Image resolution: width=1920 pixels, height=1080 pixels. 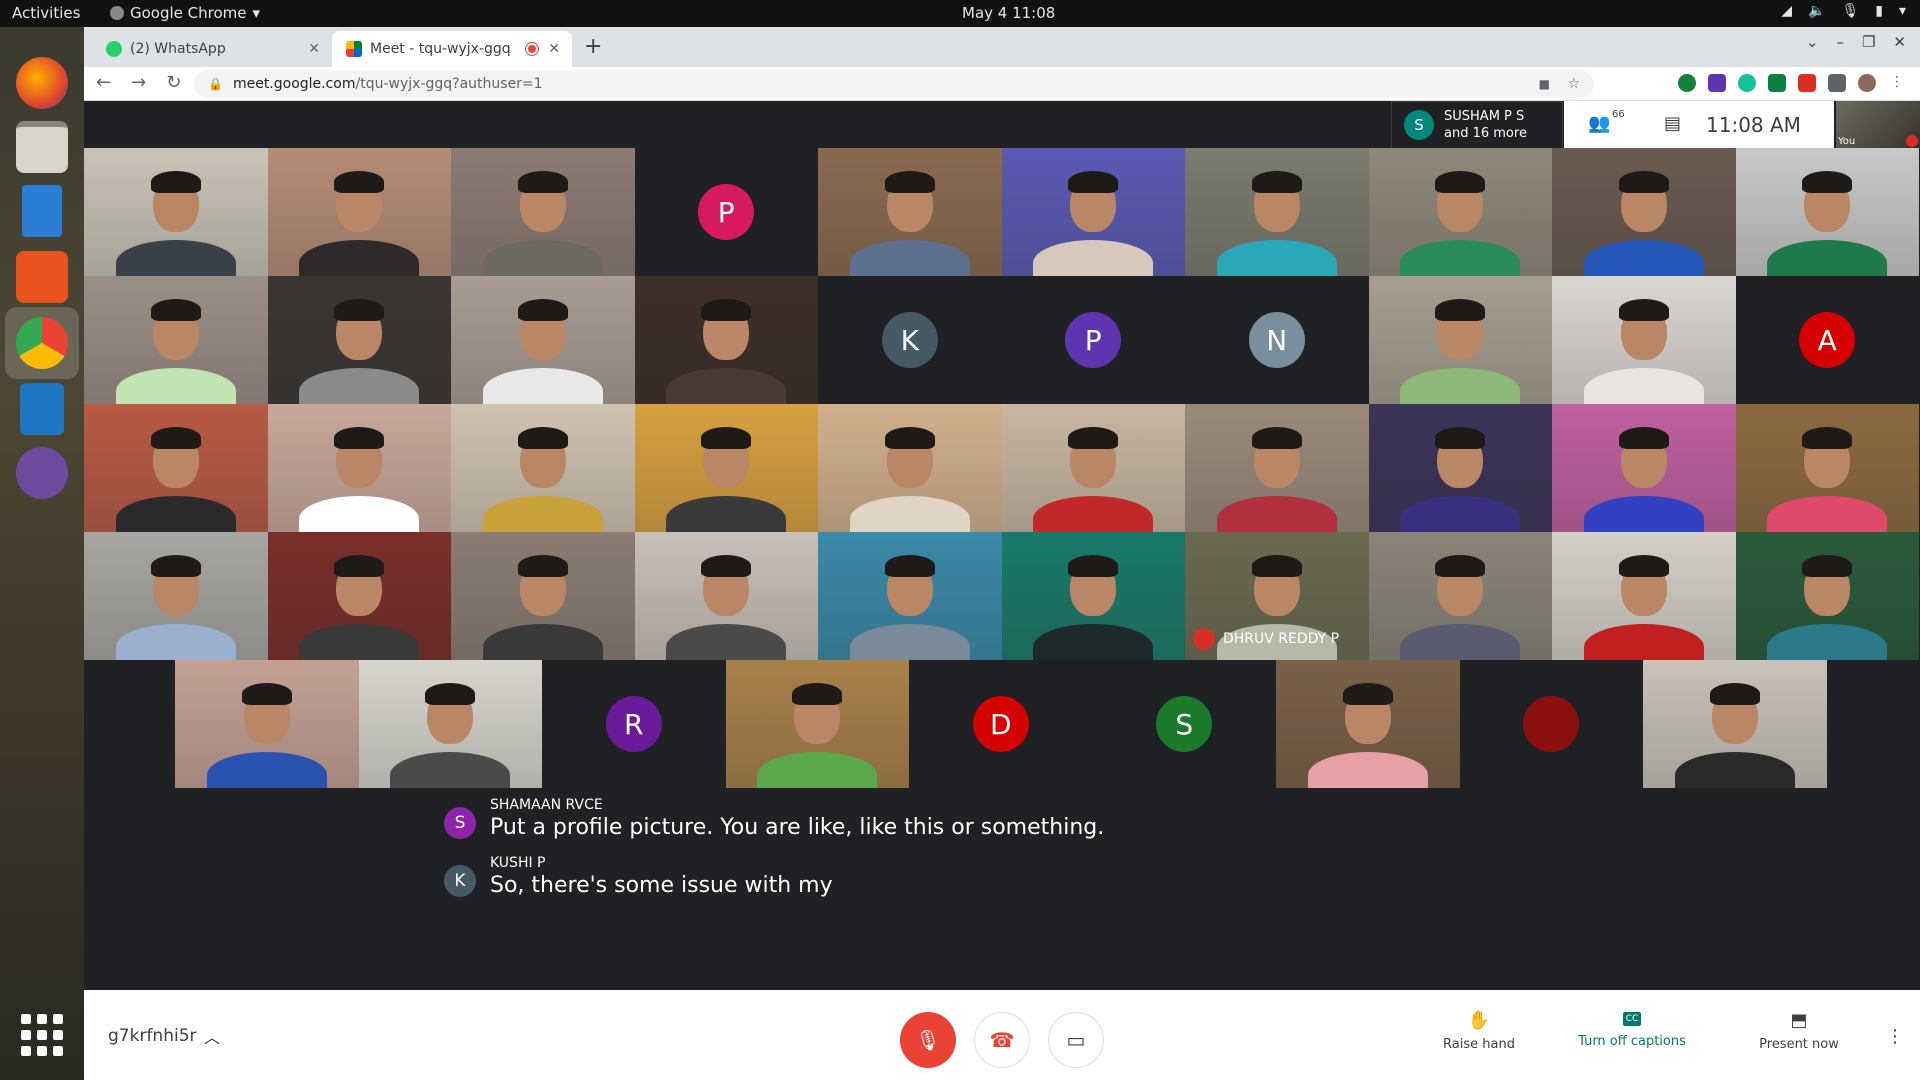 What do you see at coordinates (1843, 11) in the screenshot?
I see `system-tray: ◢ 🔈 🎙 ▮ ▾` at bounding box center [1843, 11].